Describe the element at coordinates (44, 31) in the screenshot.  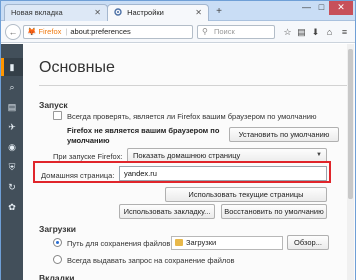
I see `firefox-badge: 🦊 Firefox` at that location.